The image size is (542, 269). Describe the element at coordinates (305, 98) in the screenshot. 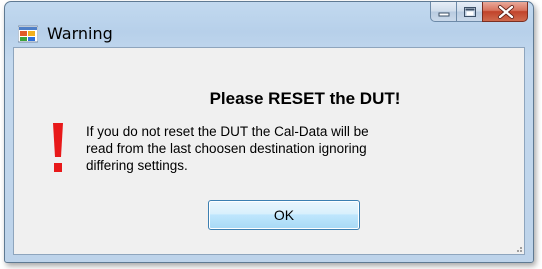

I see `dialog-heading: Please RESET the DUT!` at that location.